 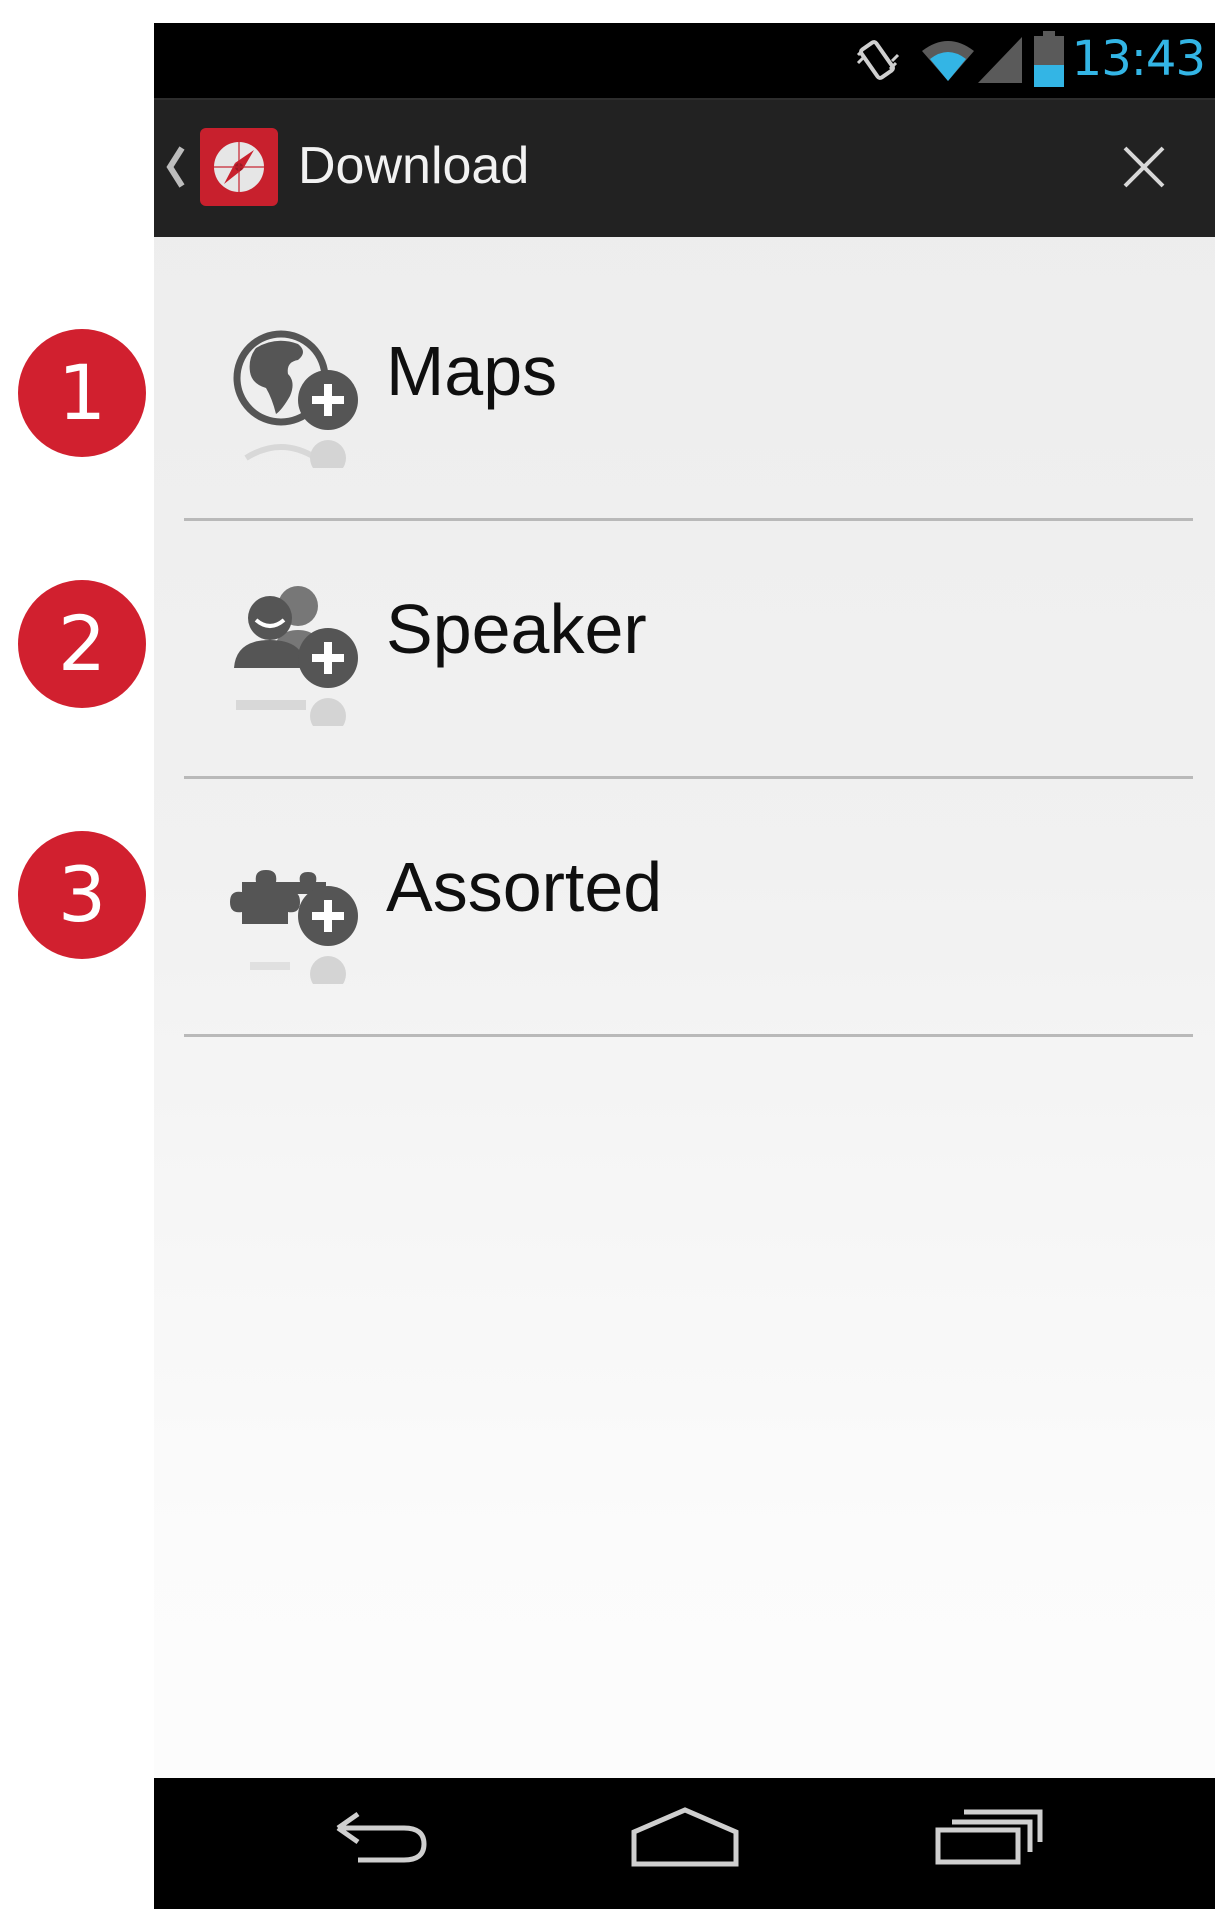 I want to click on battery-icon, so click(x=1049, y=61).